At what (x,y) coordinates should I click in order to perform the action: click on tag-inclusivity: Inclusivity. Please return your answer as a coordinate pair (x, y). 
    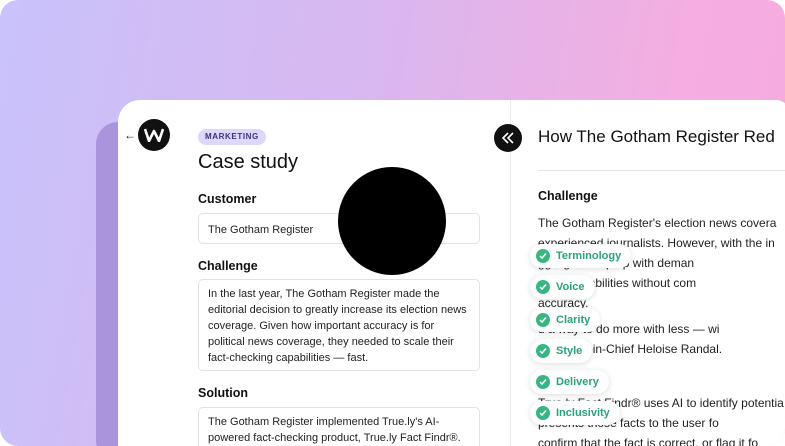
    Looking at the image, I should click on (575, 413).